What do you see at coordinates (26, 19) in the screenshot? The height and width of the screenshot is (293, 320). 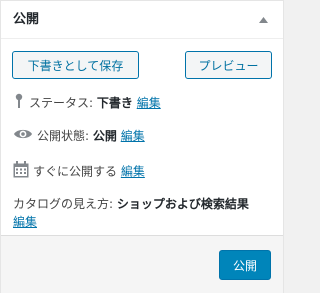 I see `panel-title: 公開` at bounding box center [26, 19].